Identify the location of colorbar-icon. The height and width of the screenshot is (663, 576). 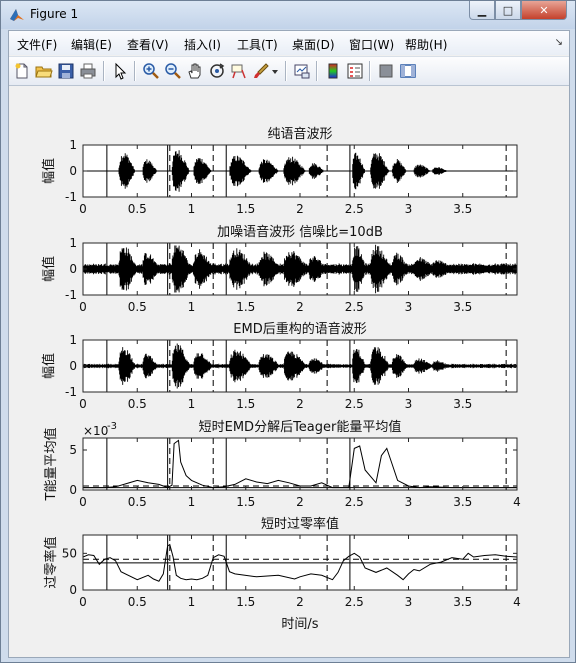
(333, 71).